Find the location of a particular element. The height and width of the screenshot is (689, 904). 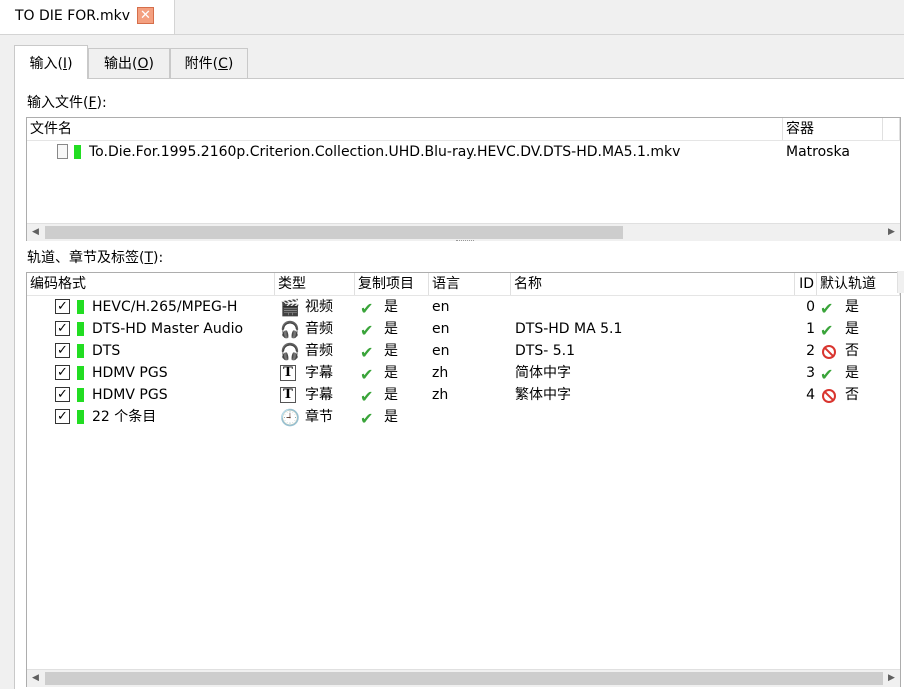

track-row: ✓ 22 个条目 🕘 章节 ✔ 是 is located at coordinates (463, 417).